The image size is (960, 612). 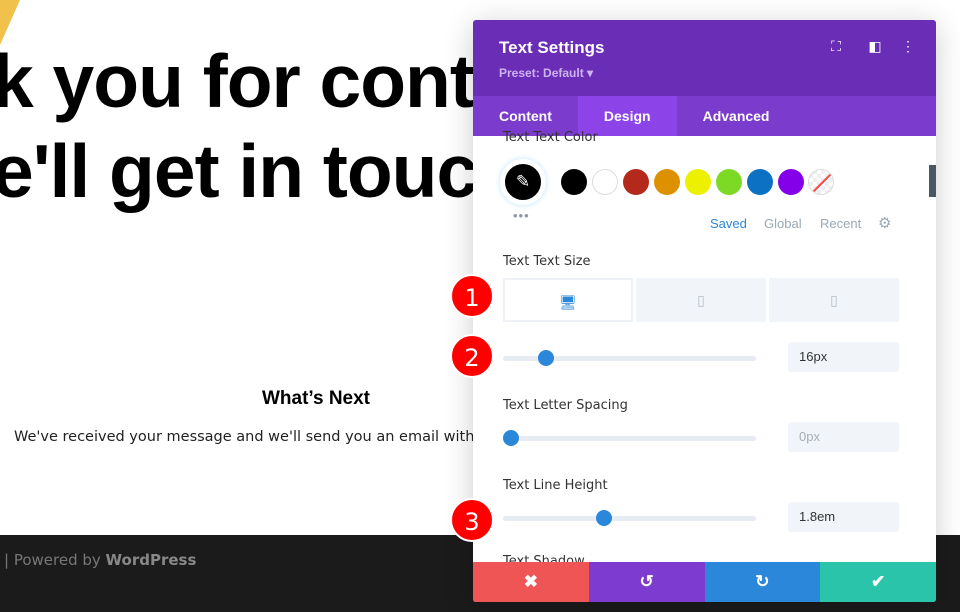 What do you see at coordinates (531, 582) in the screenshot?
I see `cancel-button: ✖` at bounding box center [531, 582].